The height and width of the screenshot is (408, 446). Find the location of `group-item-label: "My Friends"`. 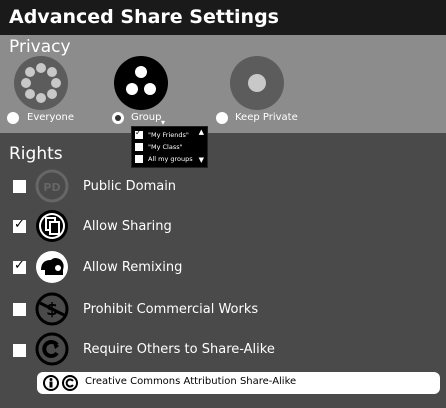

group-item-label: "My Friends" is located at coordinates (168, 135).